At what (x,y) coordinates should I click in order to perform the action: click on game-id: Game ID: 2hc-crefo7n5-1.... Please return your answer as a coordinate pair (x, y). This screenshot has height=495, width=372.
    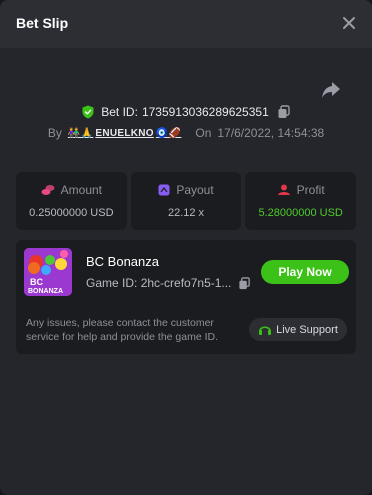
    Looking at the image, I should click on (158, 283).